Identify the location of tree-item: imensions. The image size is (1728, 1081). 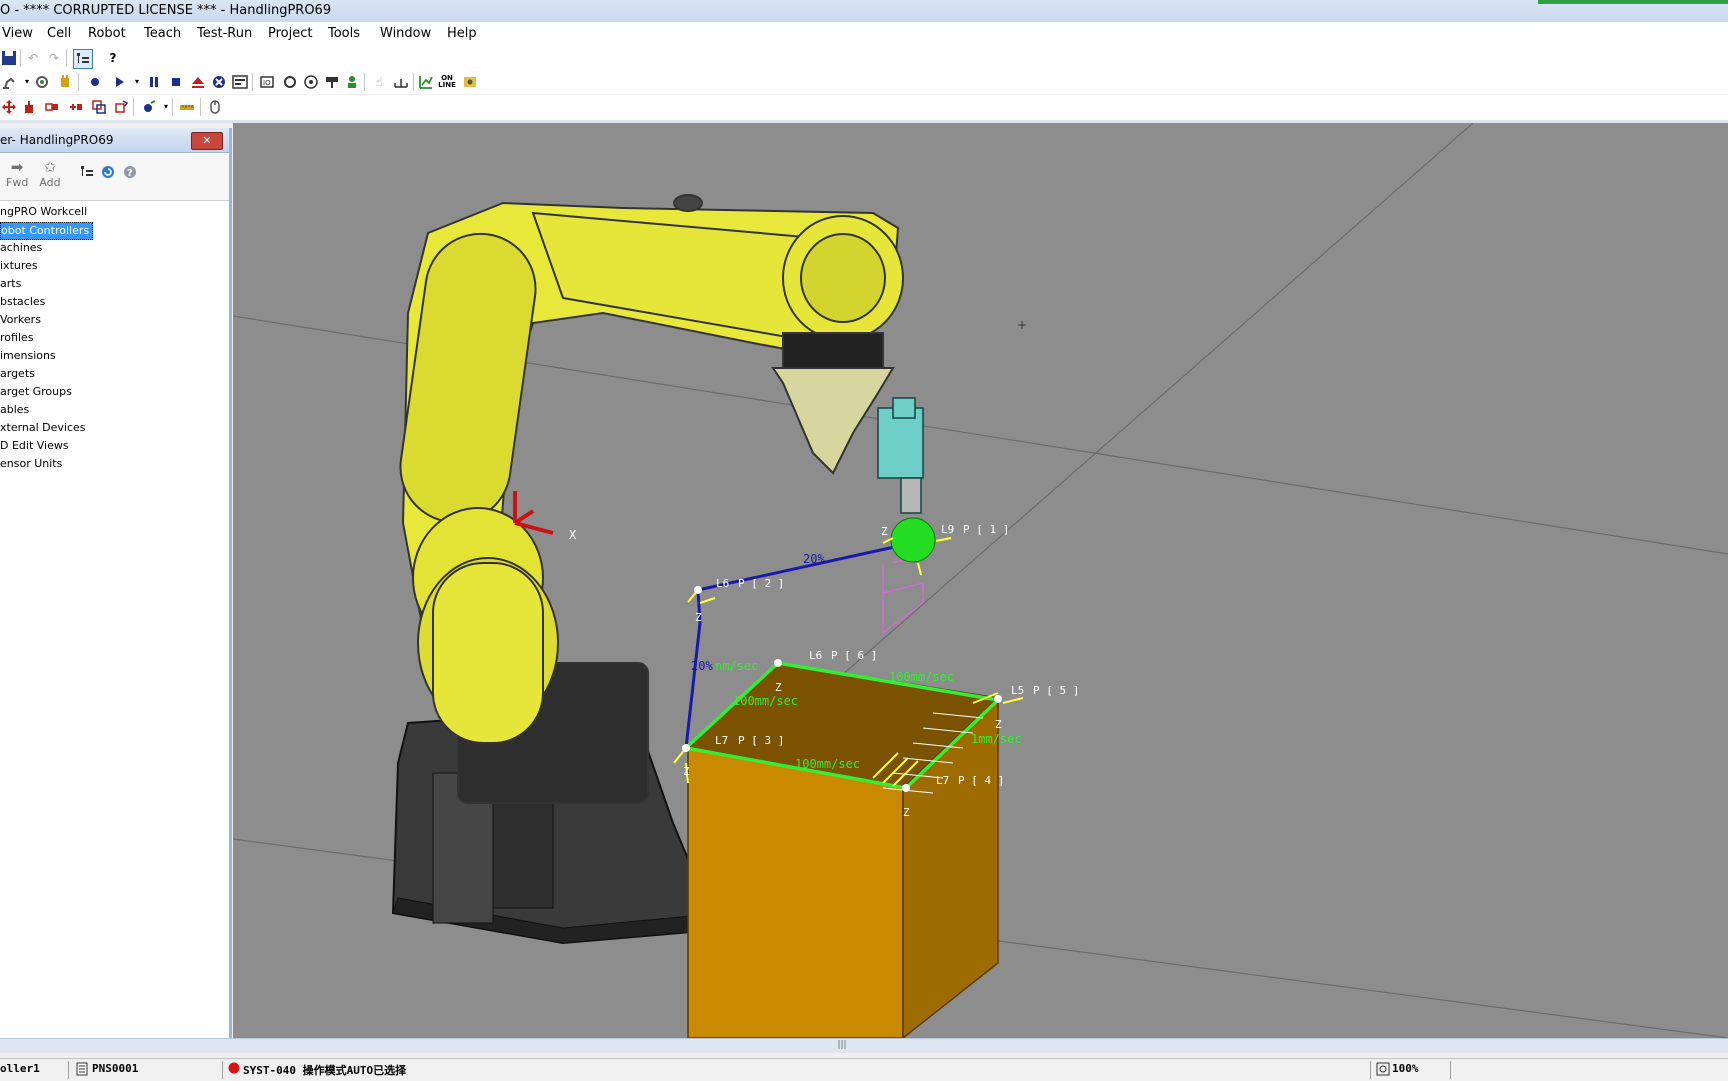
(29, 356).